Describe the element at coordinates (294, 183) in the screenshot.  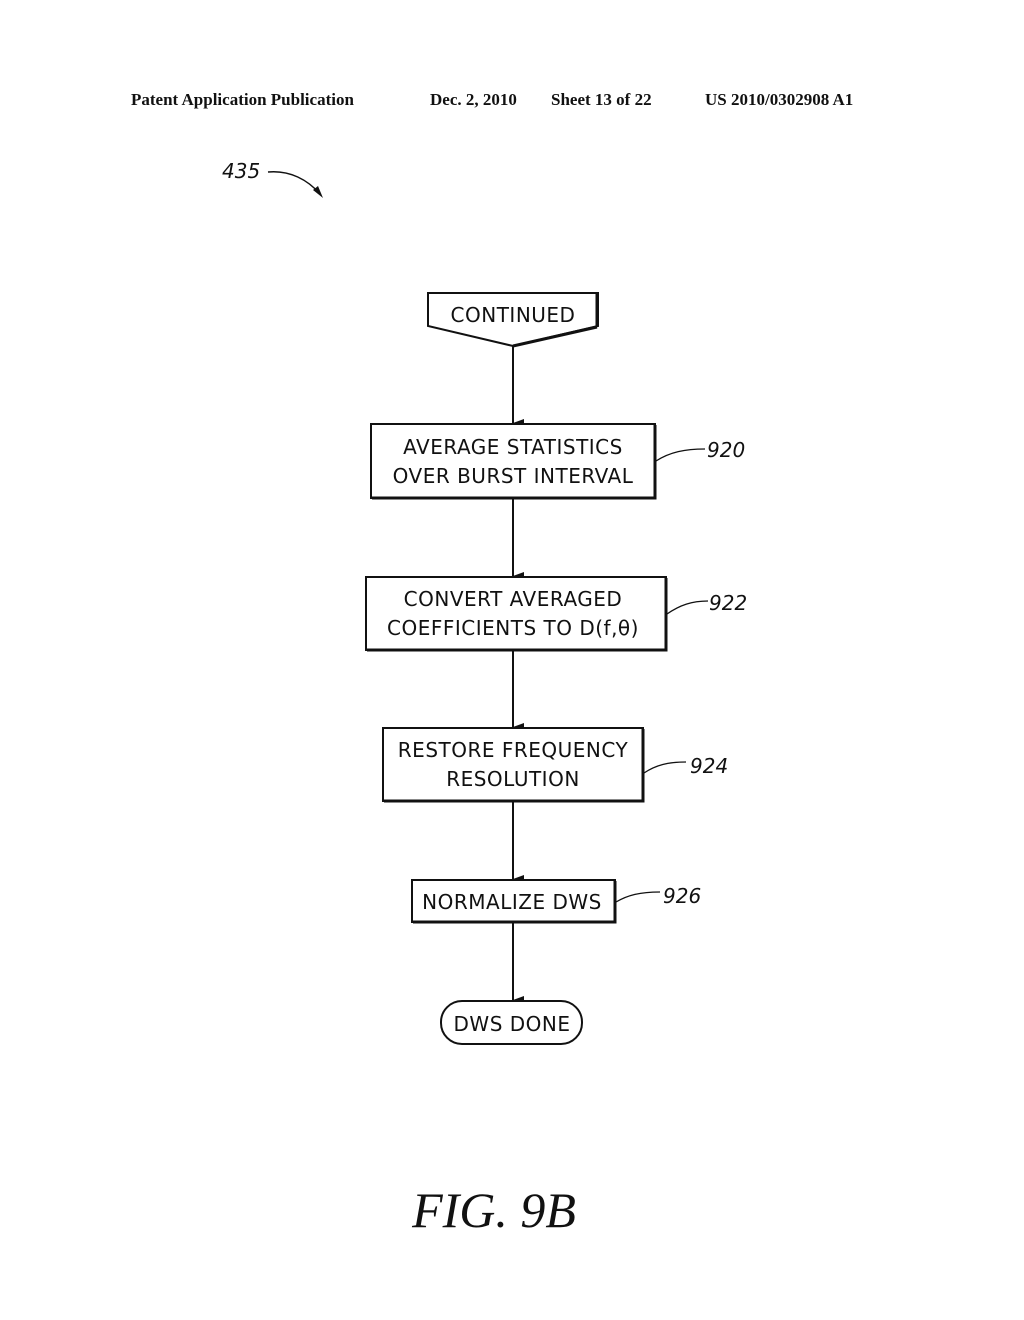
I see `ref-main-leader` at that location.